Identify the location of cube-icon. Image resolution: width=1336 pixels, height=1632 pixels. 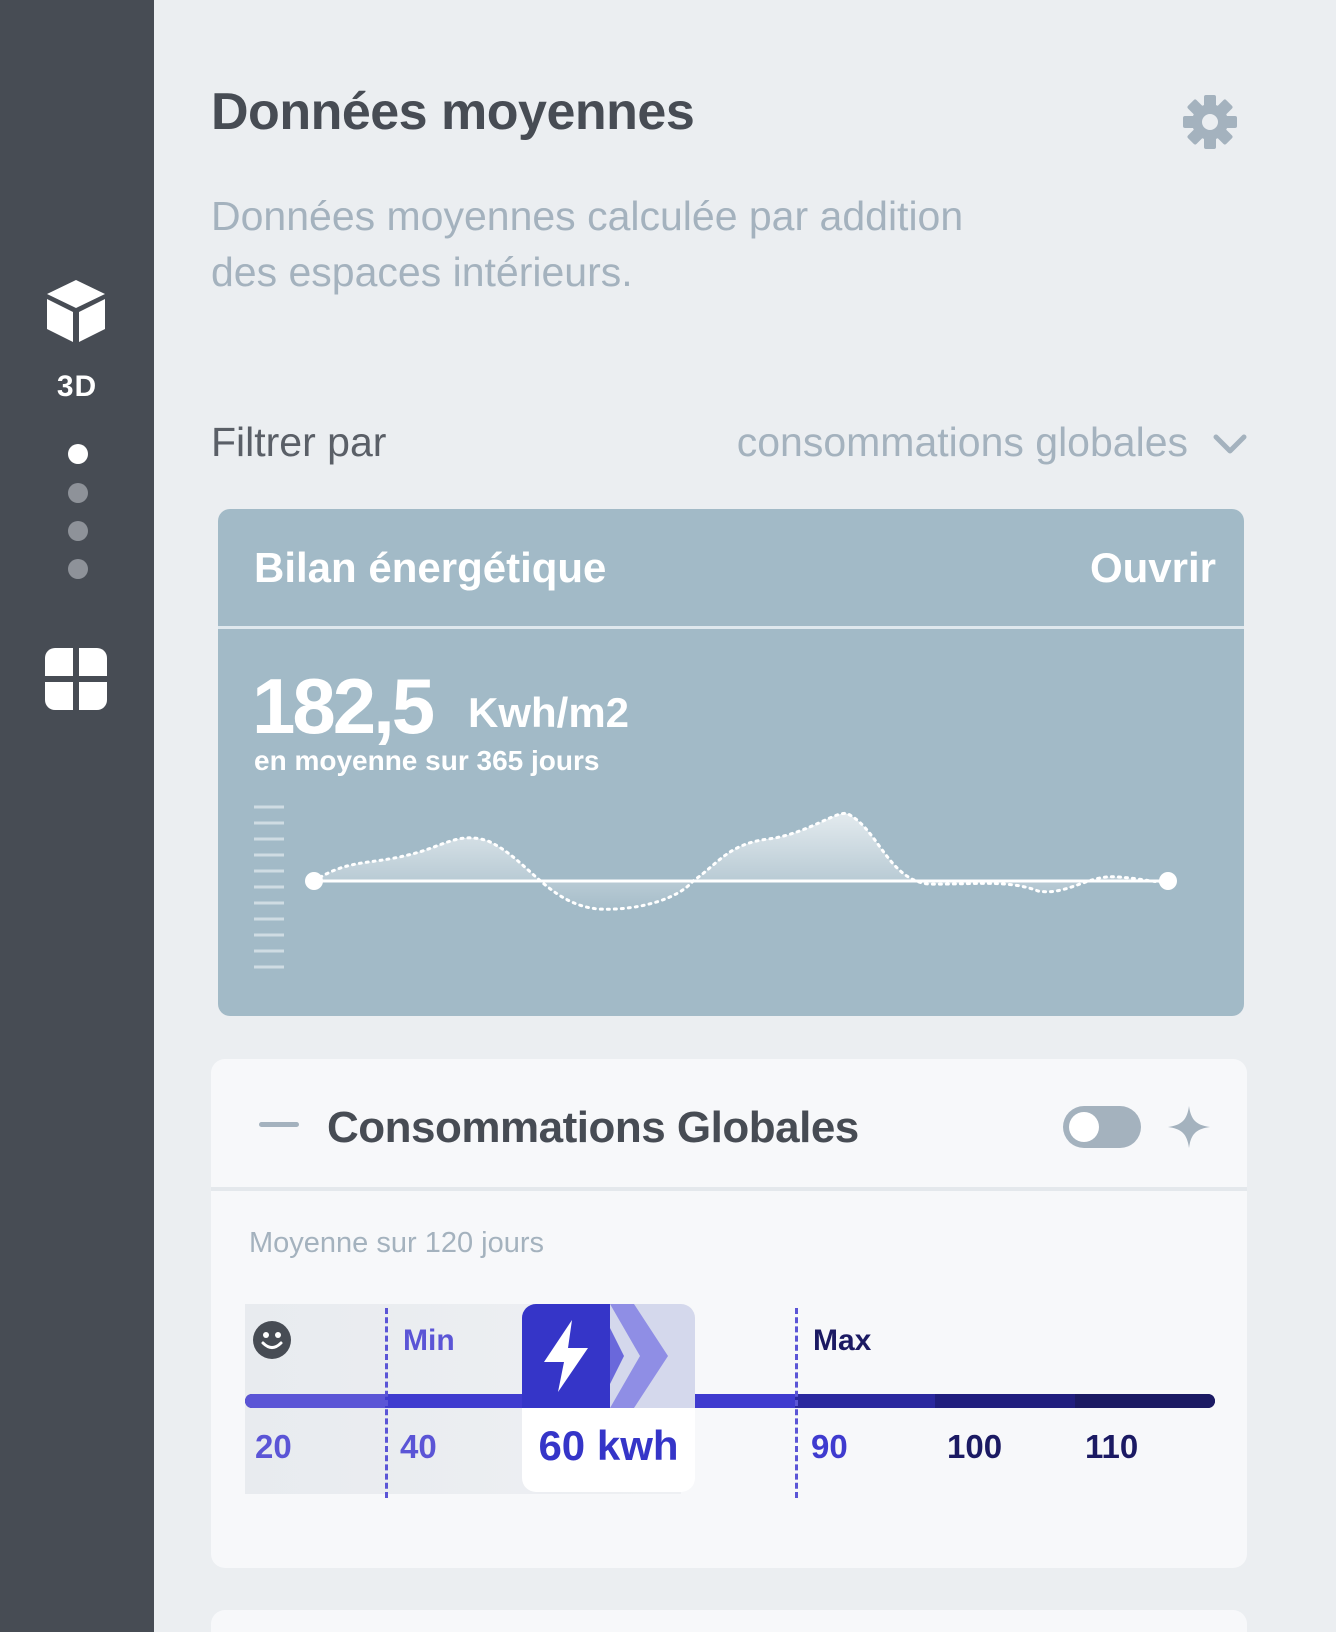
(76, 311).